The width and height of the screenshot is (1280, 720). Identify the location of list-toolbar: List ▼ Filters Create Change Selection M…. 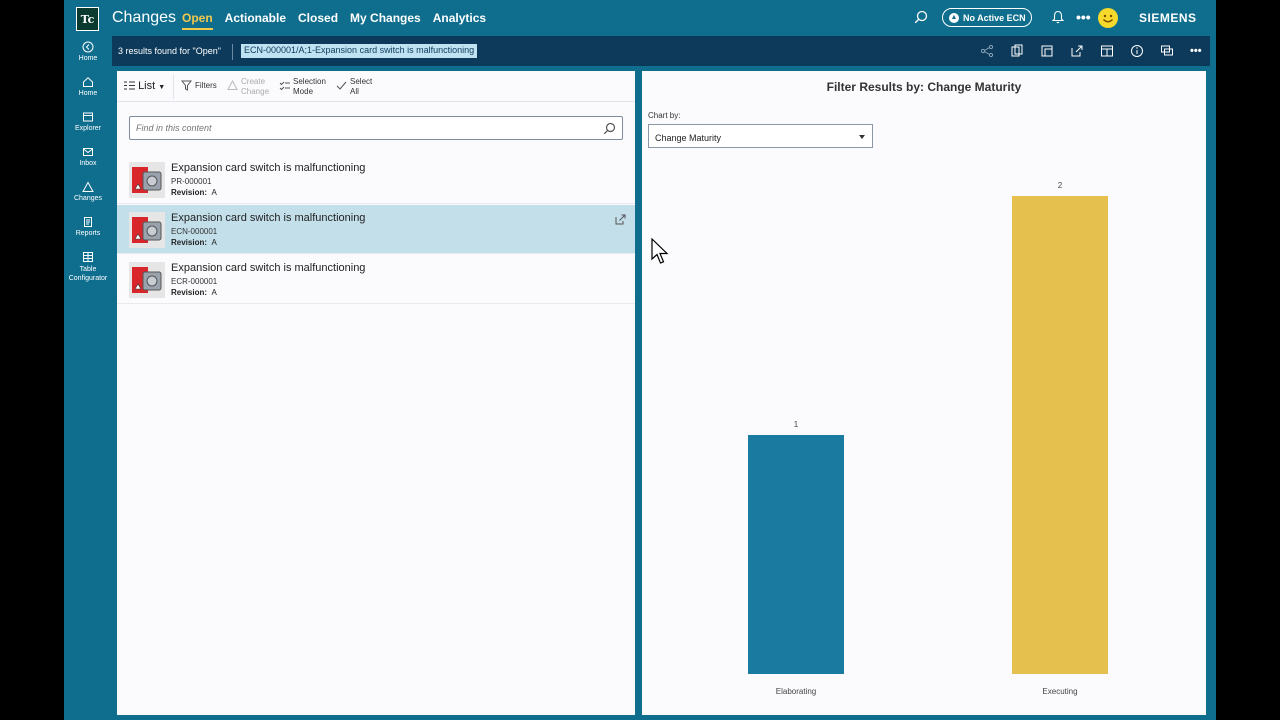
(376, 86).